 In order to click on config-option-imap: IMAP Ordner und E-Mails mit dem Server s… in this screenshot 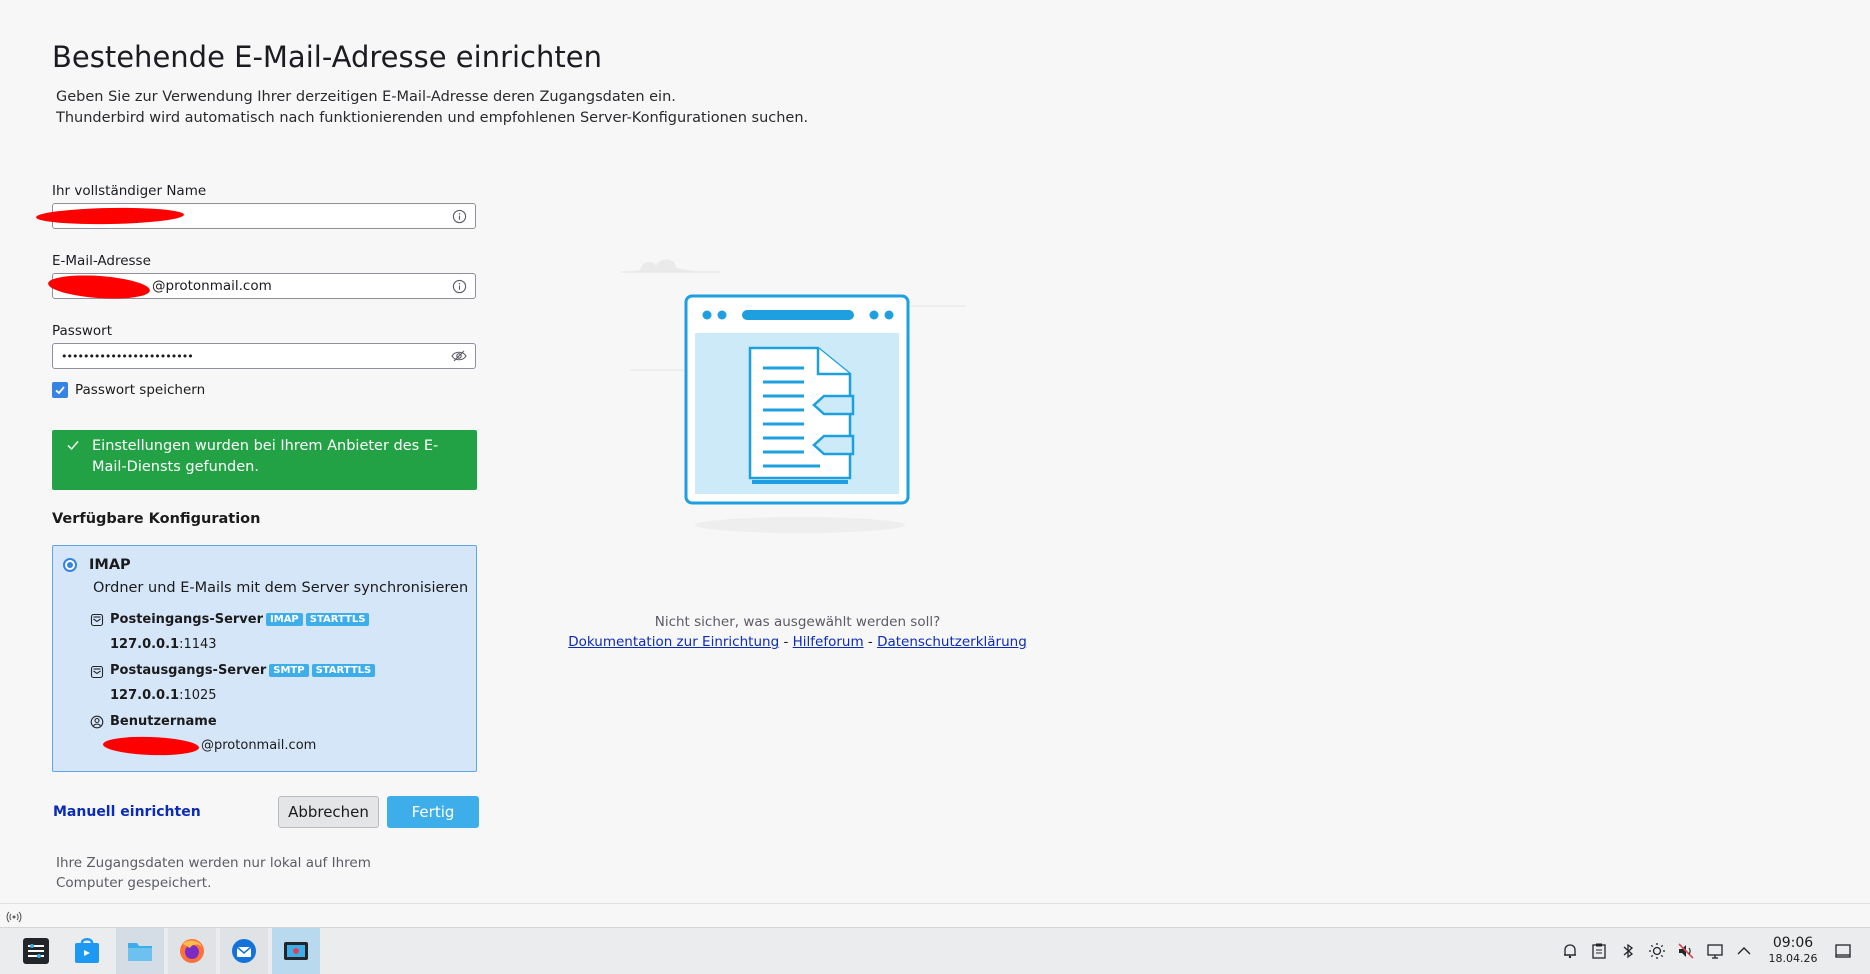, I will do `click(264, 658)`.